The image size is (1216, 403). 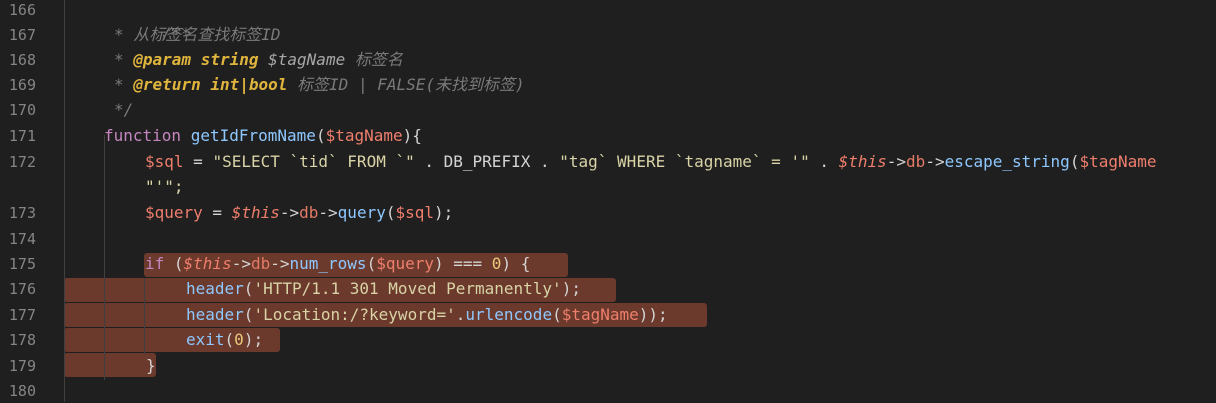 What do you see at coordinates (229, 59) in the screenshot?
I see `doc-type: string` at bounding box center [229, 59].